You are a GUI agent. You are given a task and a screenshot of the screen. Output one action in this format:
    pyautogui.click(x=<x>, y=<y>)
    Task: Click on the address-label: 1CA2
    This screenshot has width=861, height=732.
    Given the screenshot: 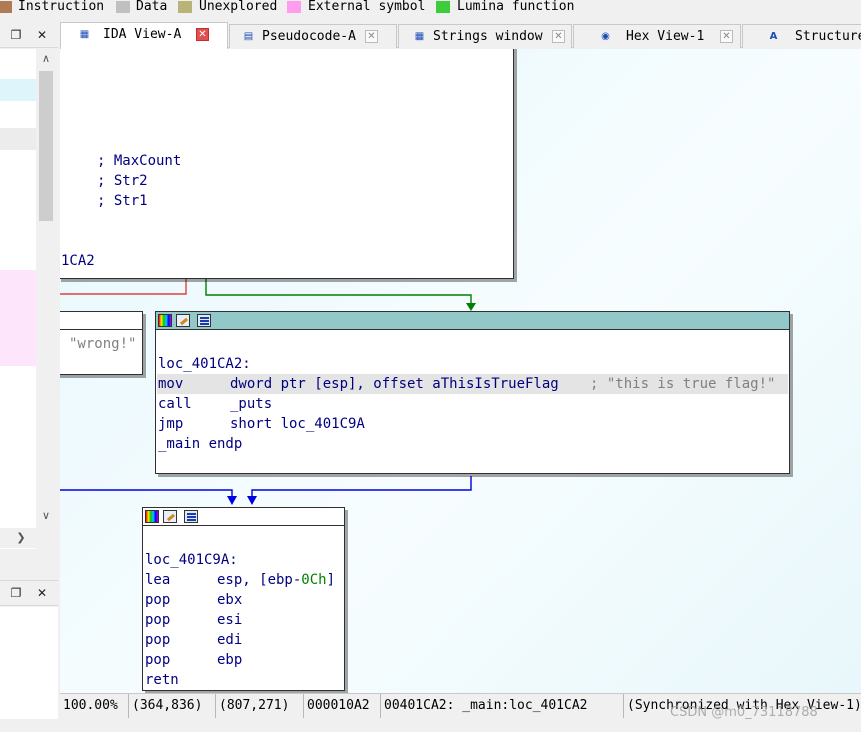 What is the action you would take?
    pyautogui.click(x=78, y=261)
    